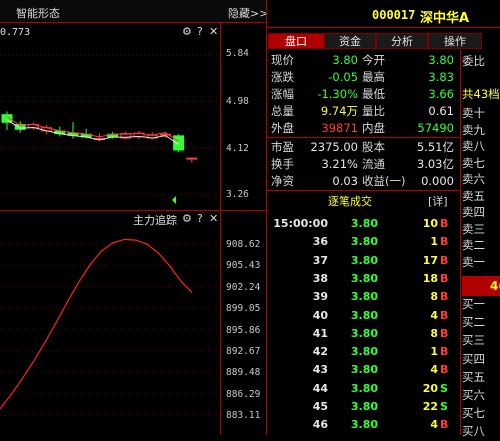 This screenshot has height=441, width=500. Describe the element at coordinates (350, 41) in the screenshot. I see `tab-zijin: 资金` at that location.